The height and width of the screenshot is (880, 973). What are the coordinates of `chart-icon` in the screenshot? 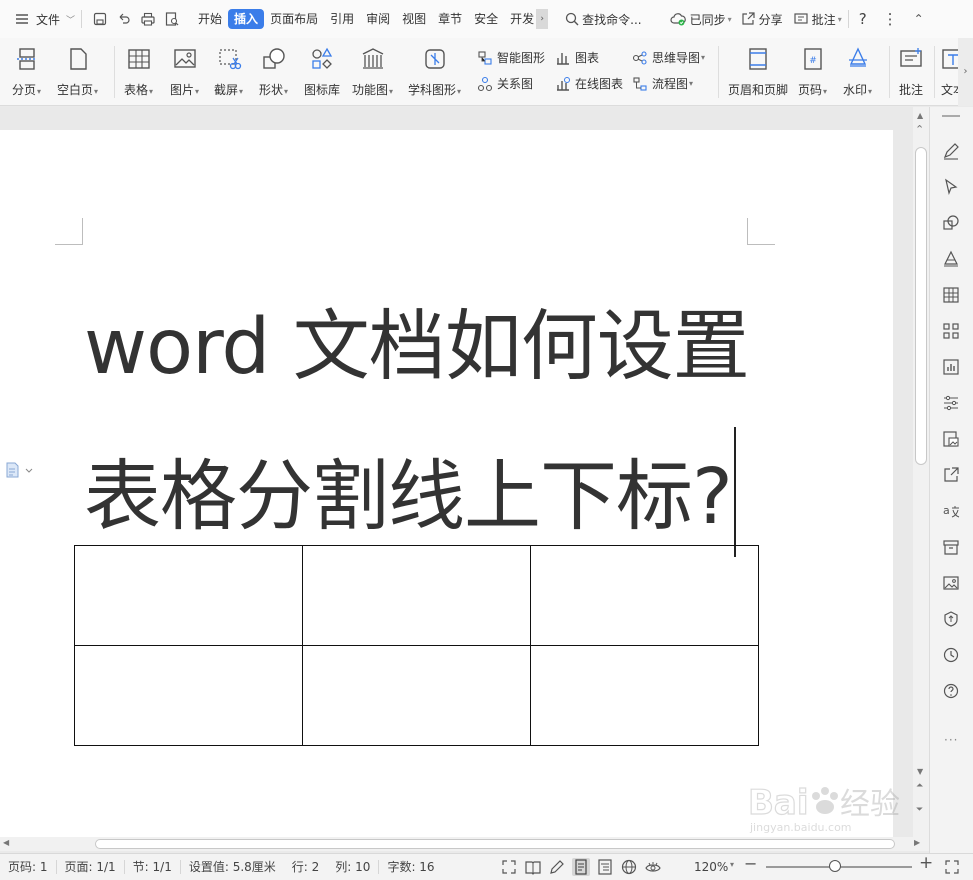 It's located at (951, 367).